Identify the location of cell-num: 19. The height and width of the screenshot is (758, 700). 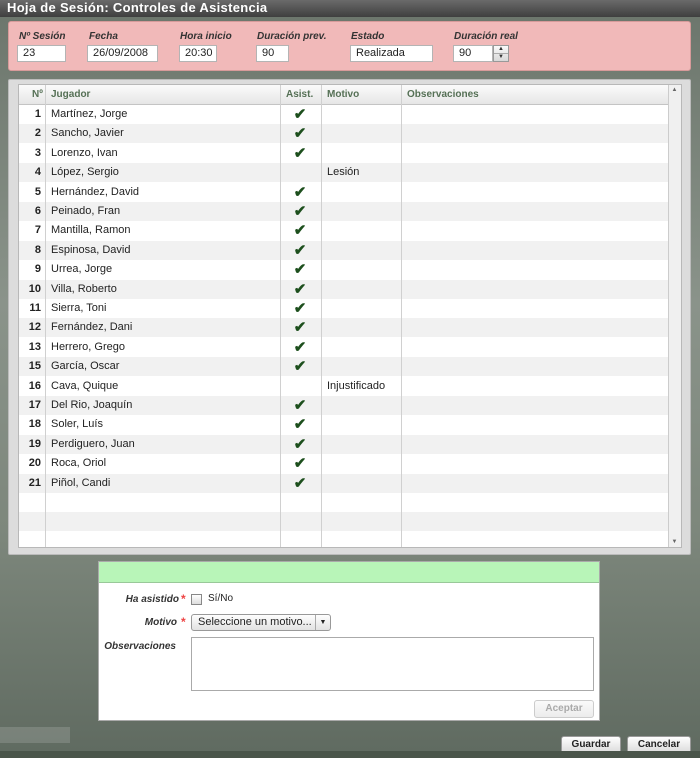
(34, 443).